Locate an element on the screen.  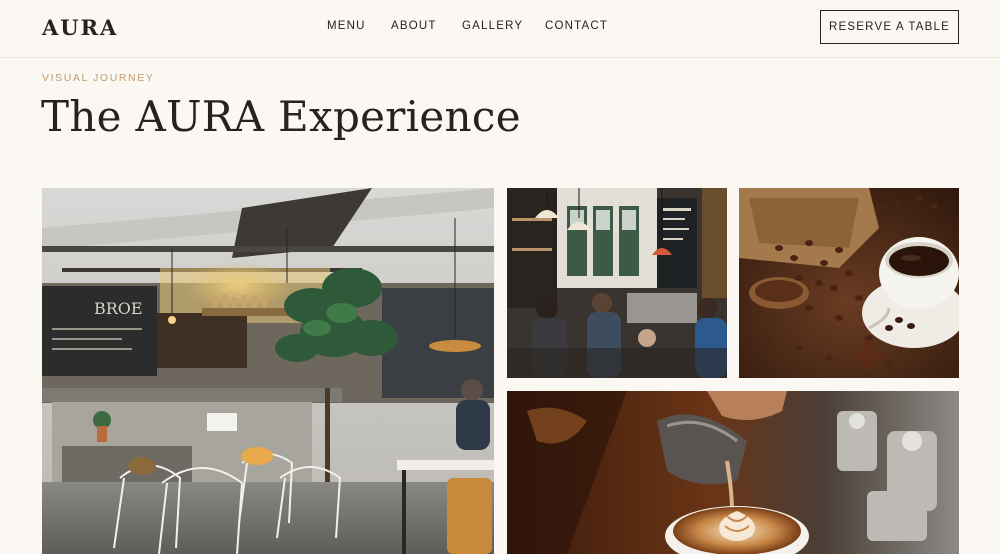
coffee-beans-illustration is located at coordinates (849, 283).